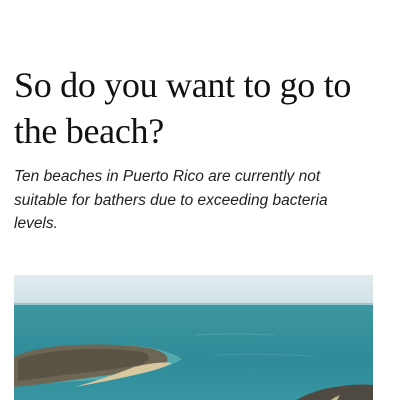  What do you see at coordinates (193, 290) in the screenshot?
I see `sky` at bounding box center [193, 290].